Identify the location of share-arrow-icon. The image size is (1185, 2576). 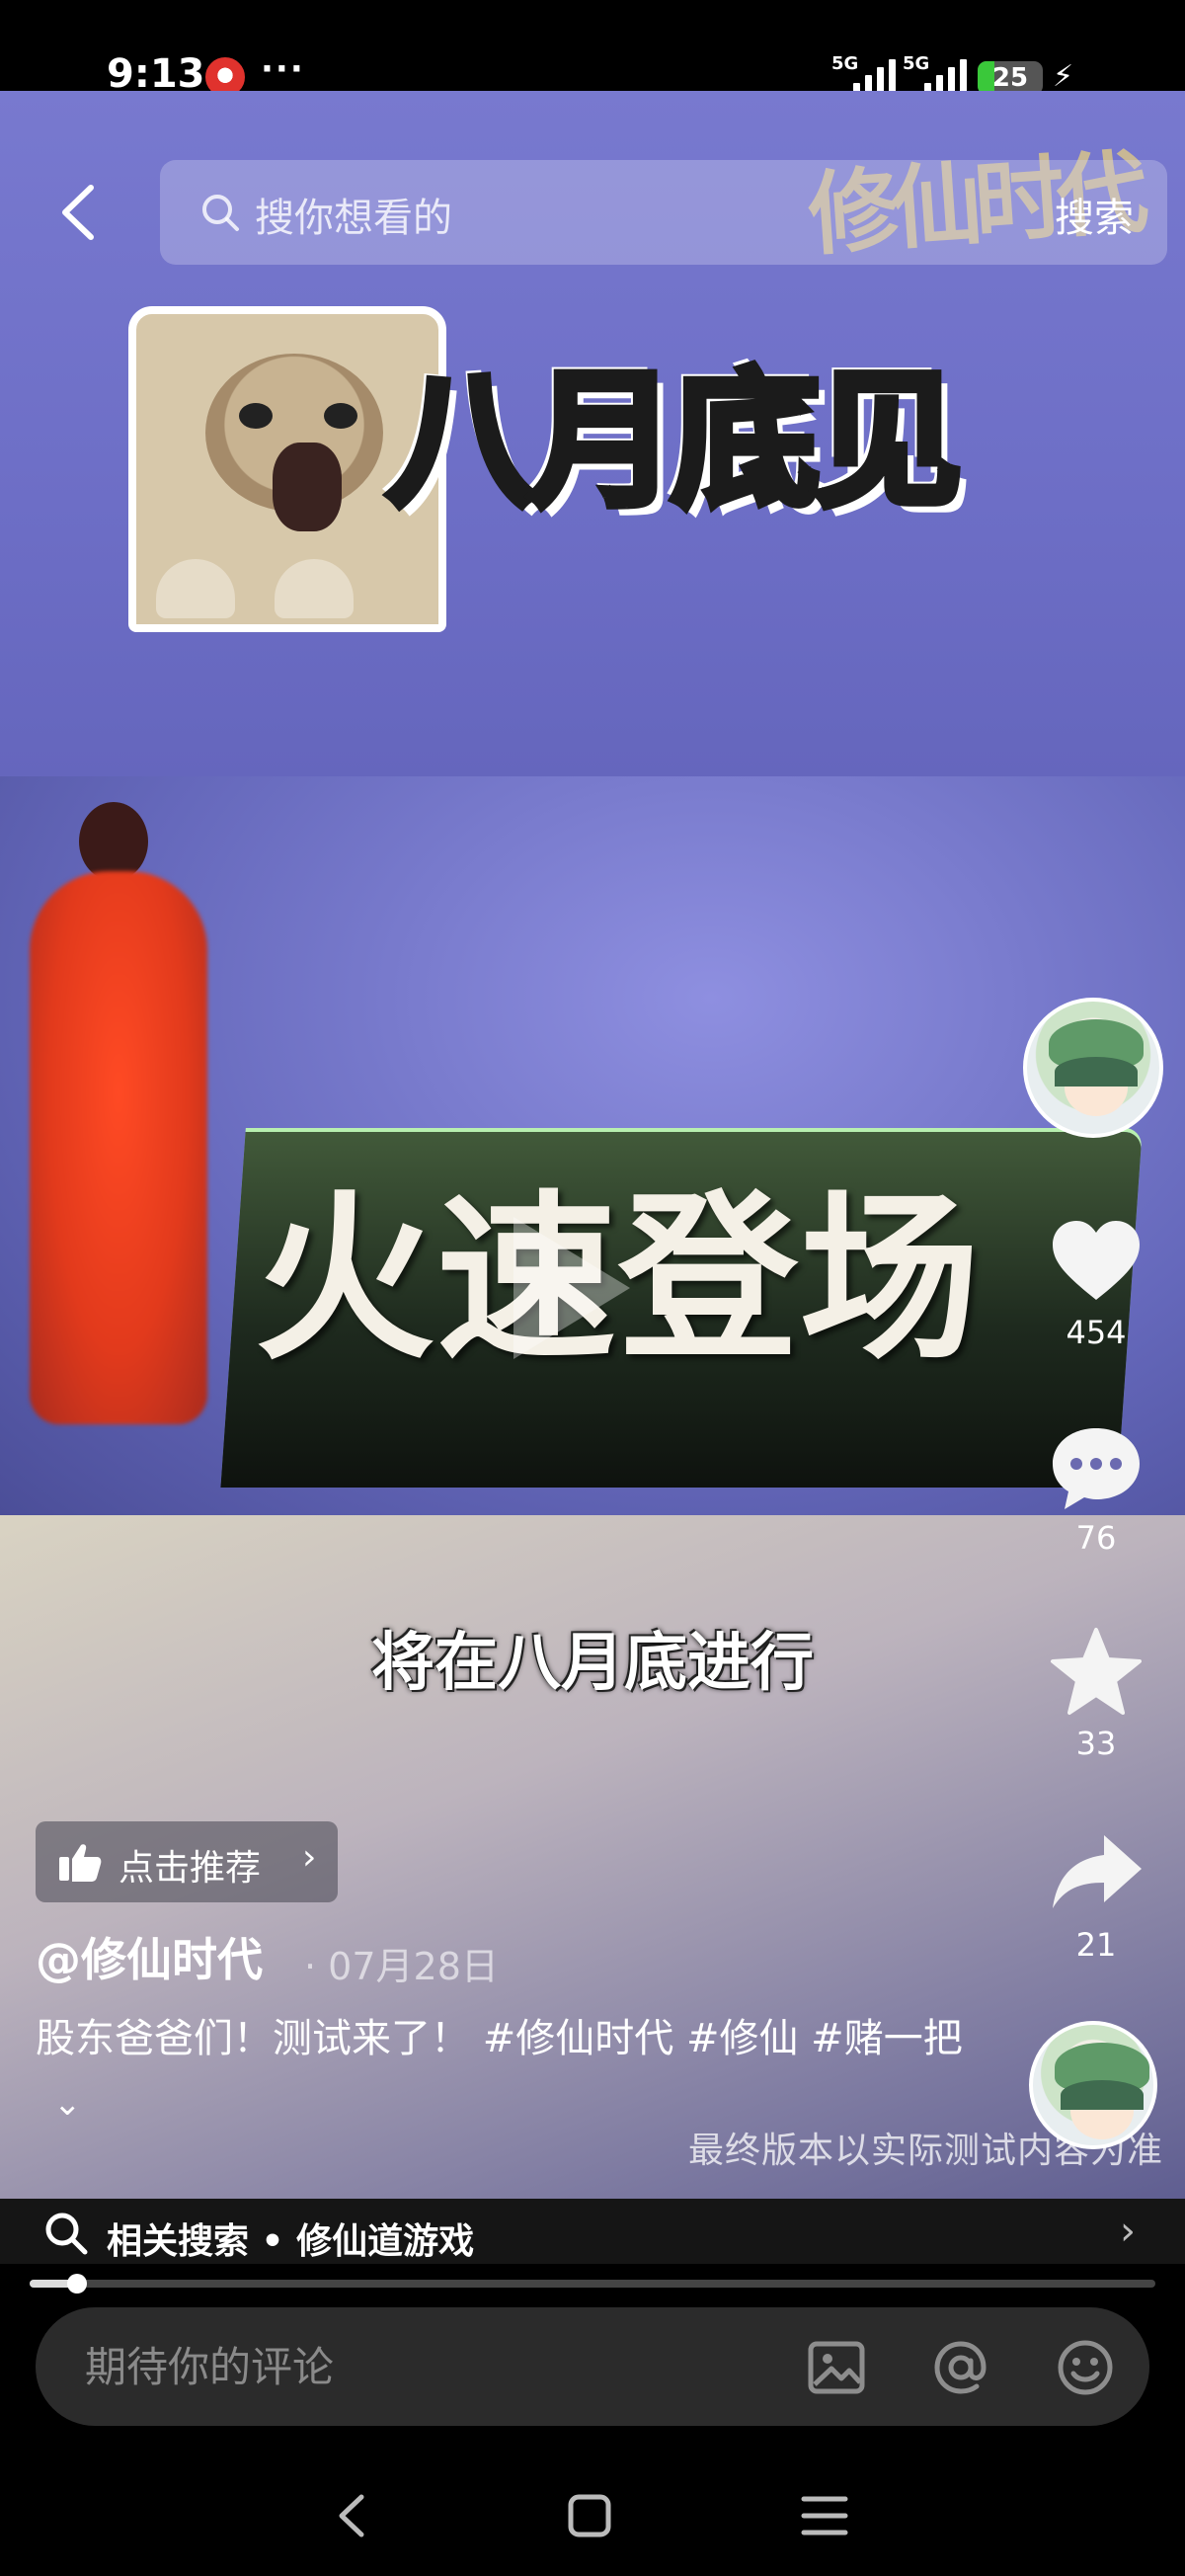
(1097, 1871).